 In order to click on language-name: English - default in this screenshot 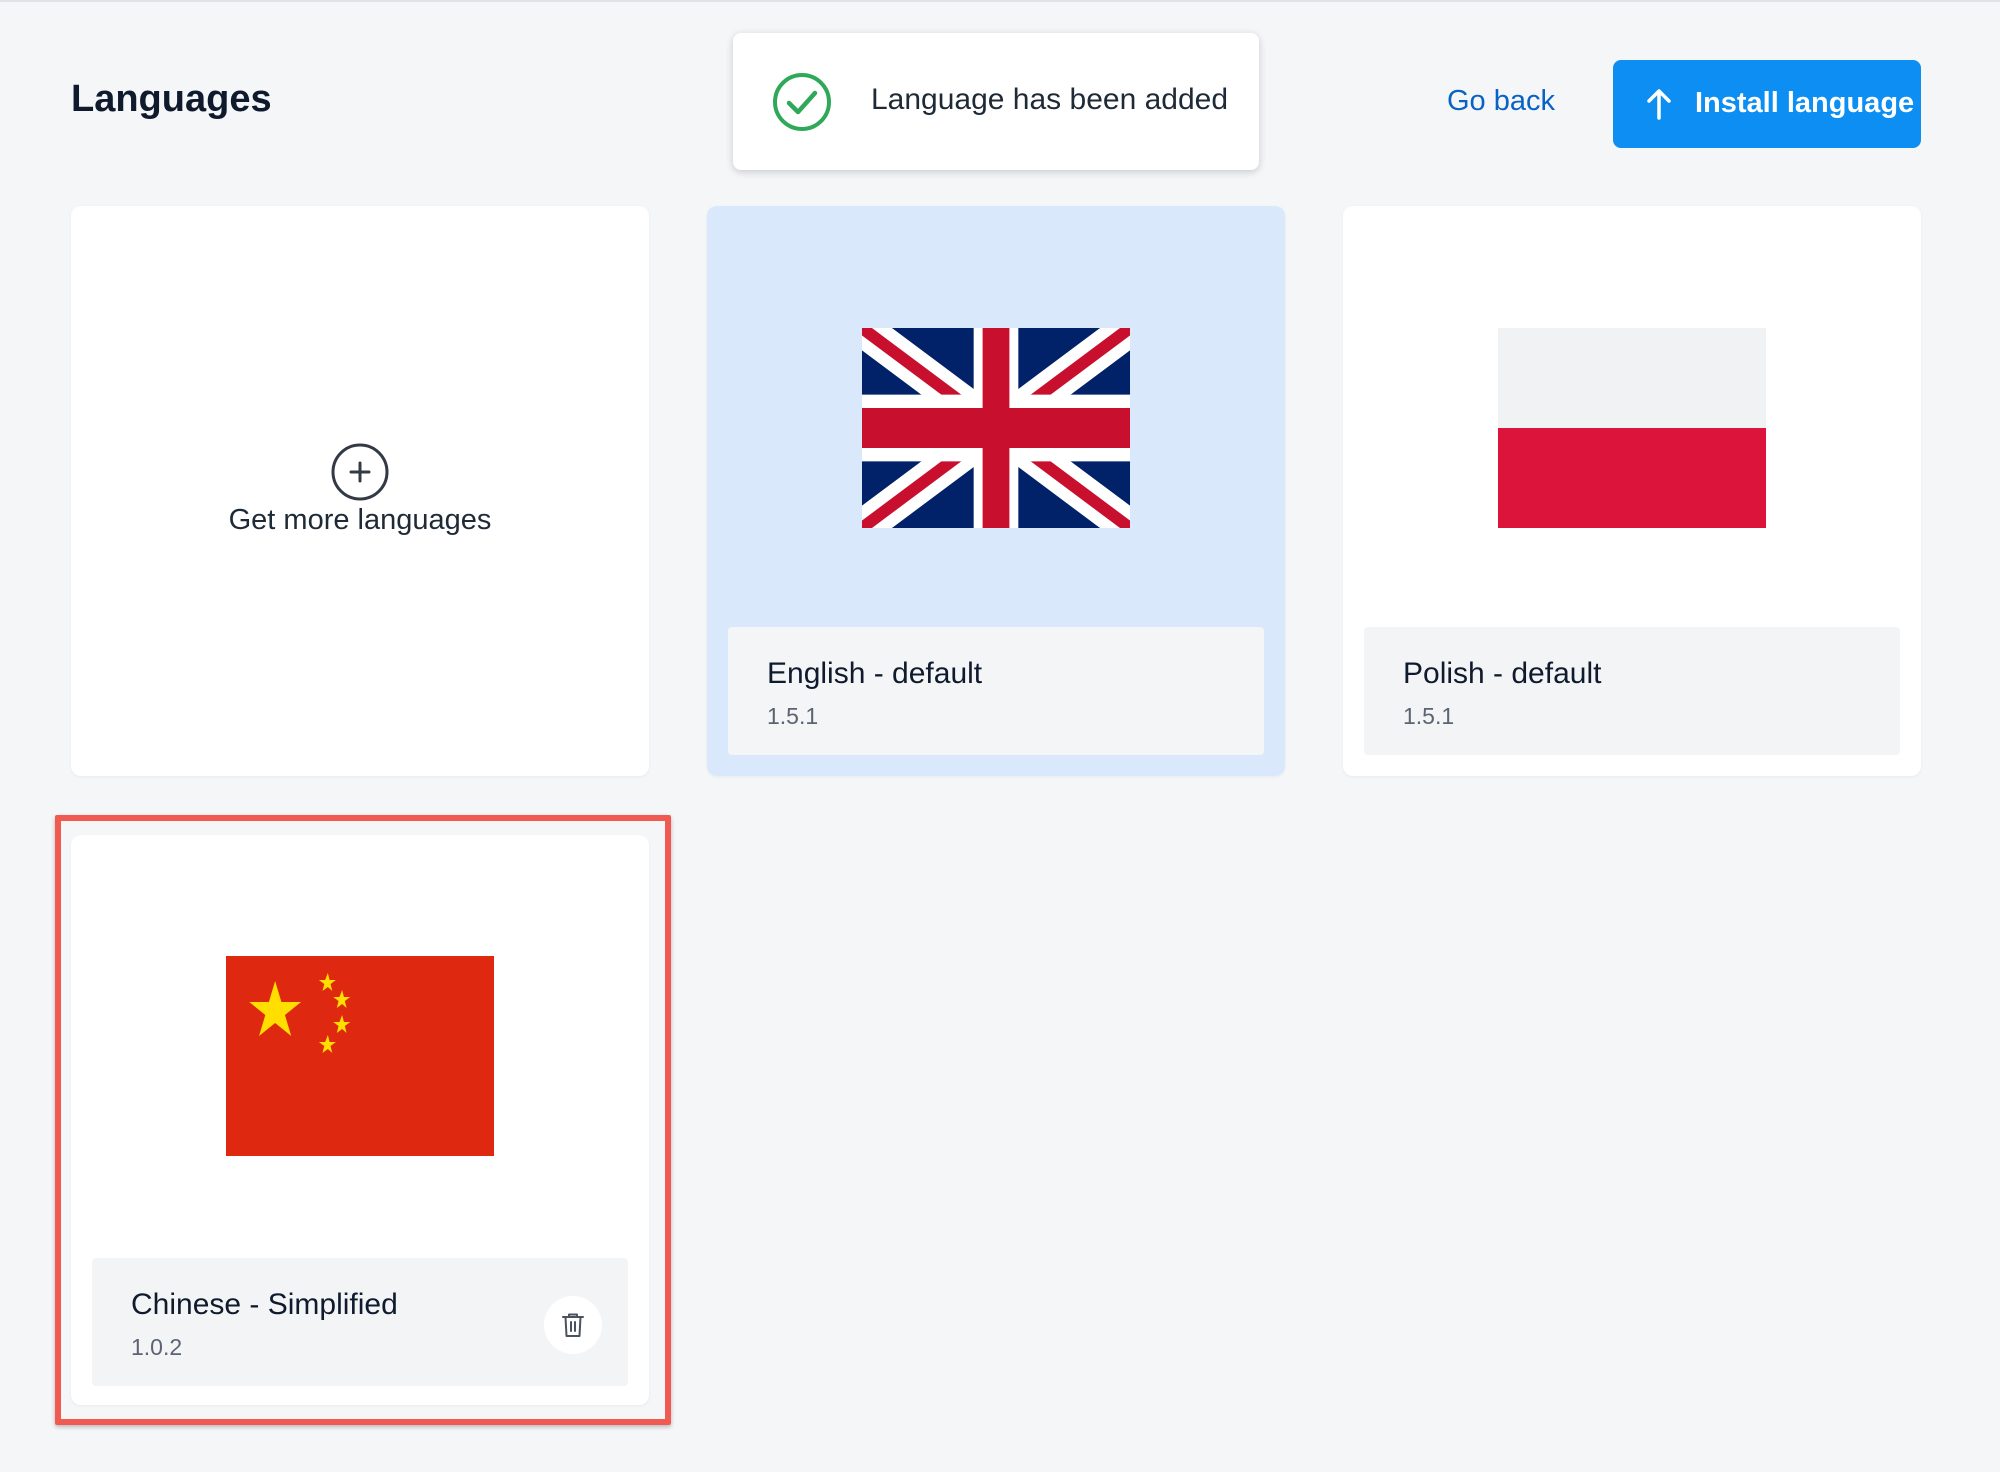, I will do `click(875, 673)`.